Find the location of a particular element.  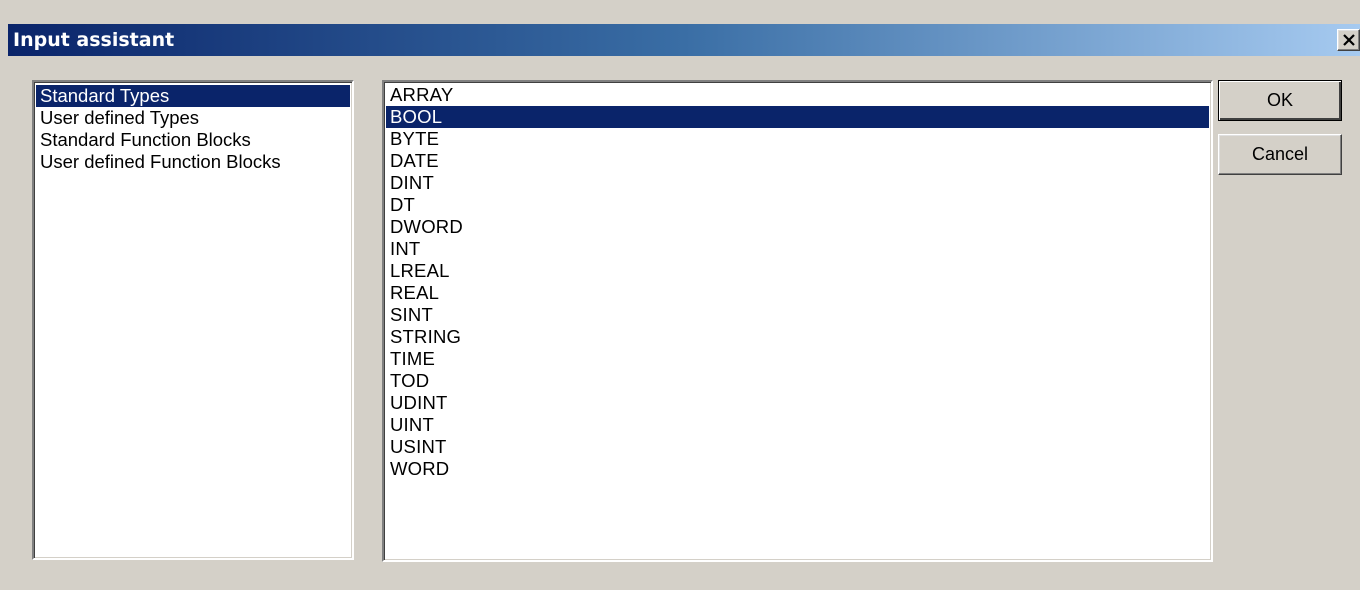

ok-button: OK is located at coordinates (1280, 100).